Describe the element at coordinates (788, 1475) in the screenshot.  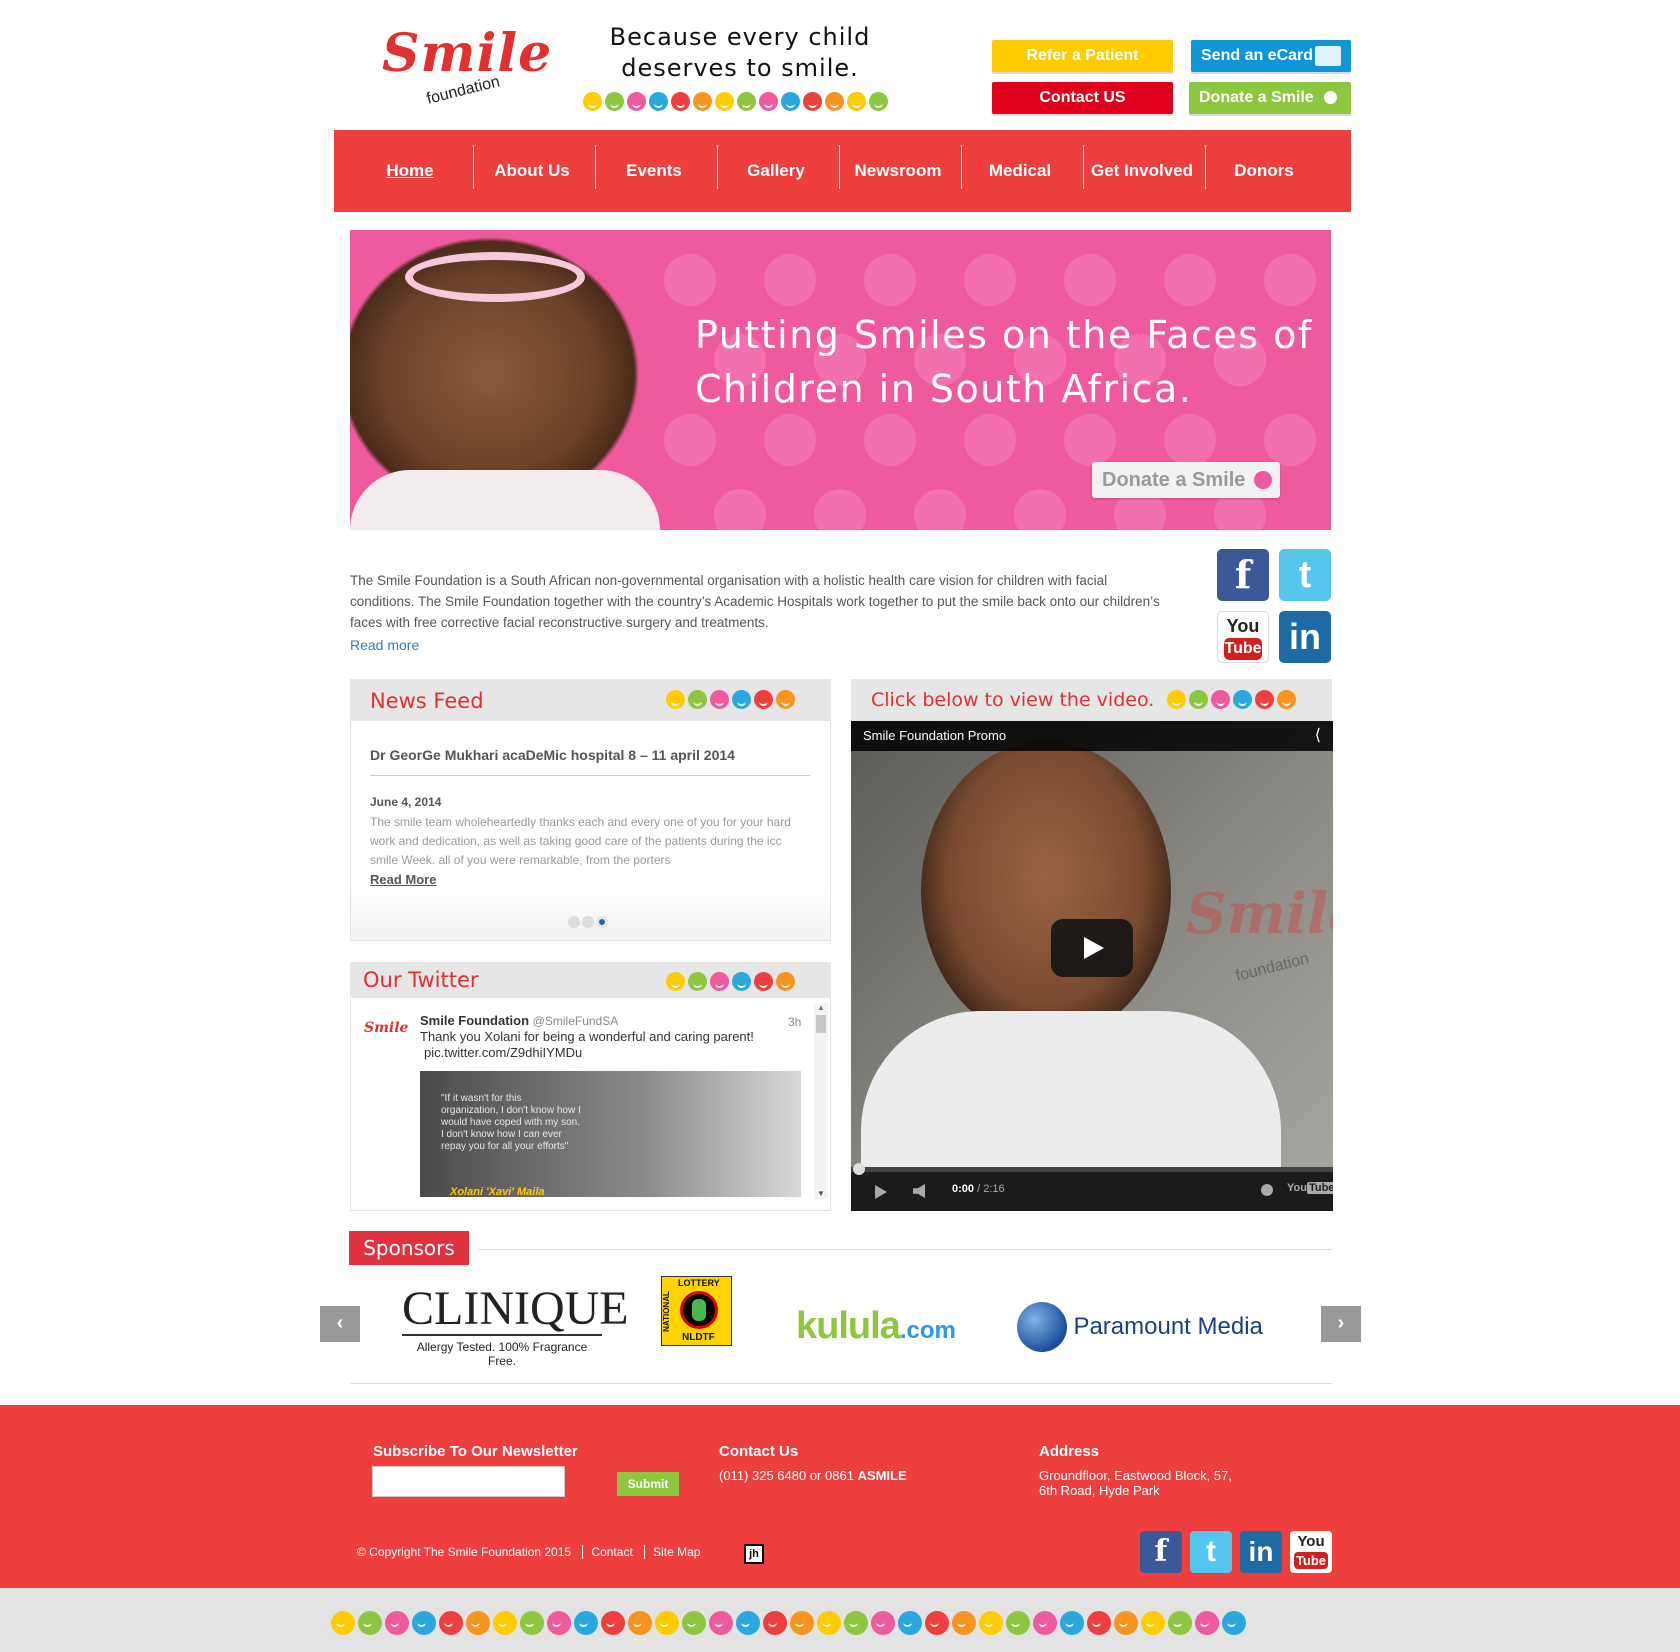
I see `footer-phone-number: (011) 325 6480 or 0861` at that location.